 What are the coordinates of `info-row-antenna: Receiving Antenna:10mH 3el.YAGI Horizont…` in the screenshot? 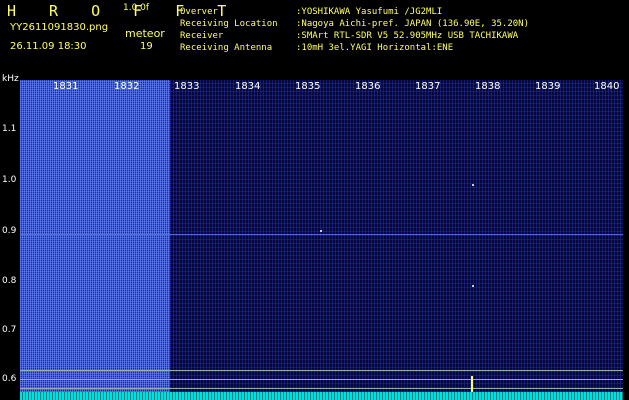 It's located at (317, 48).